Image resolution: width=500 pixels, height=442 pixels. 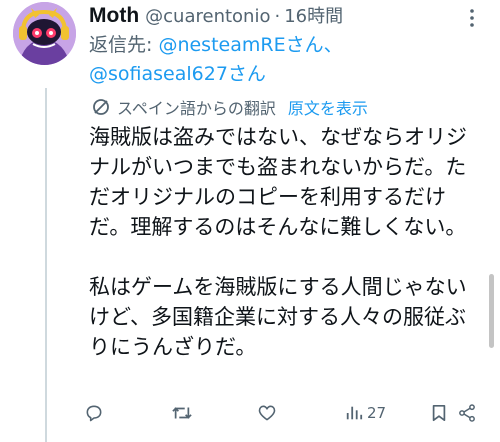 What do you see at coordinates (46, 265) in the screenshot?
I see `thread-line` at bounding box center [46, 265].